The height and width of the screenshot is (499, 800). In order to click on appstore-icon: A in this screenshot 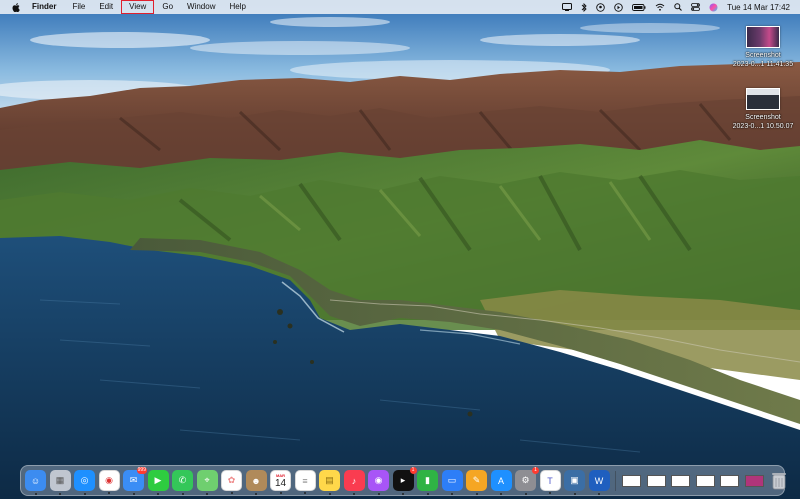, I will do `click(501, 482)`.